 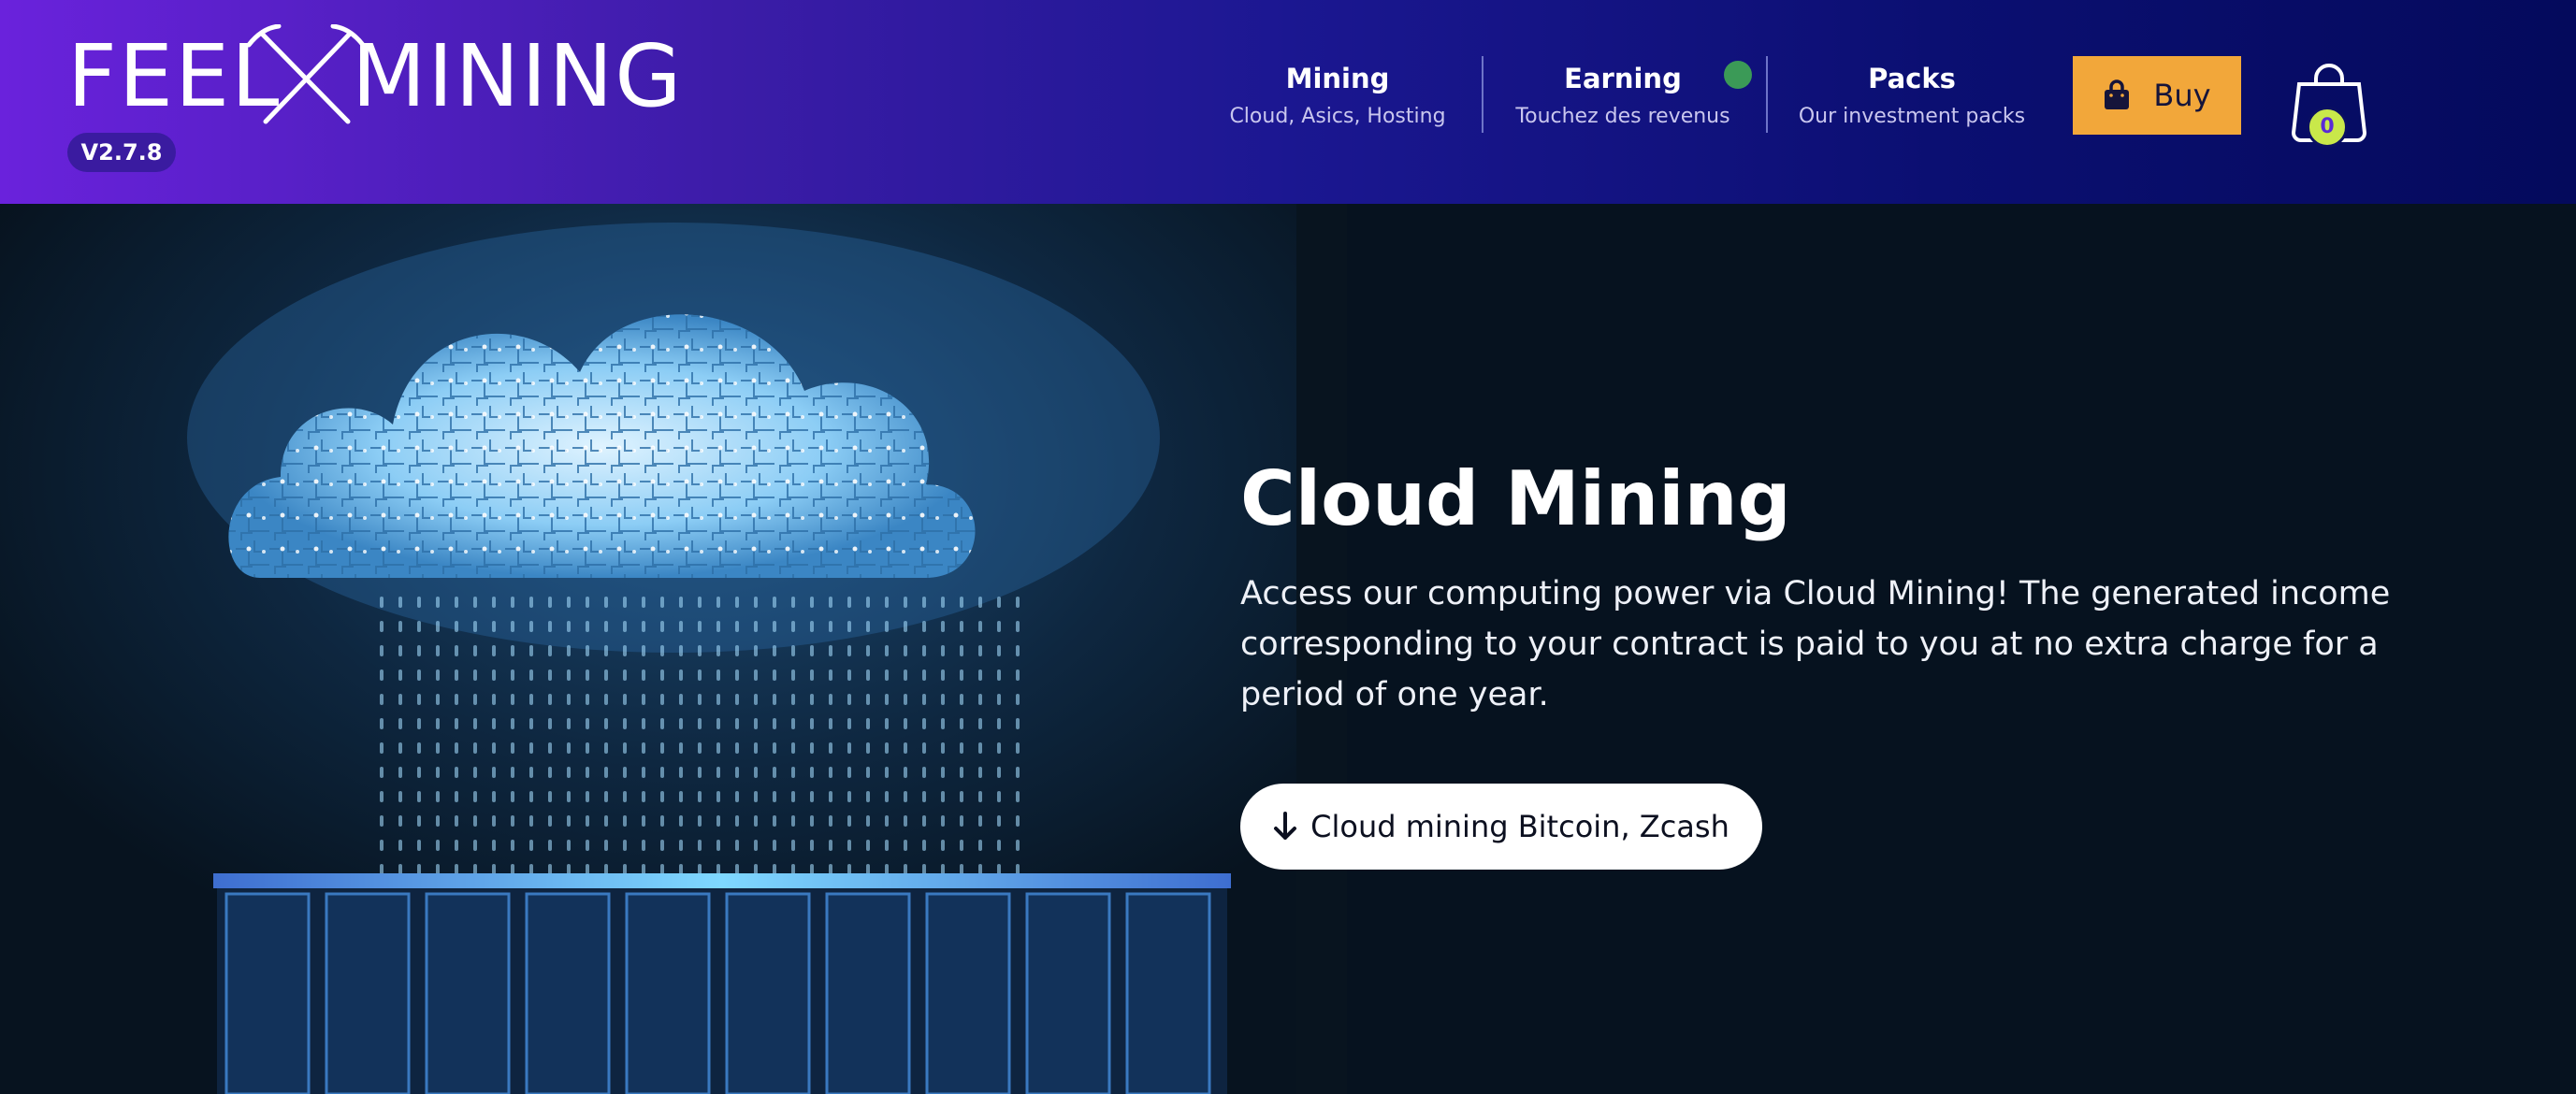 What do you see at coordinates (1911, 96) in the screenshot?
I see `nav-item-packs: Packs Our investment packs` at bounding box center [1911, 96].